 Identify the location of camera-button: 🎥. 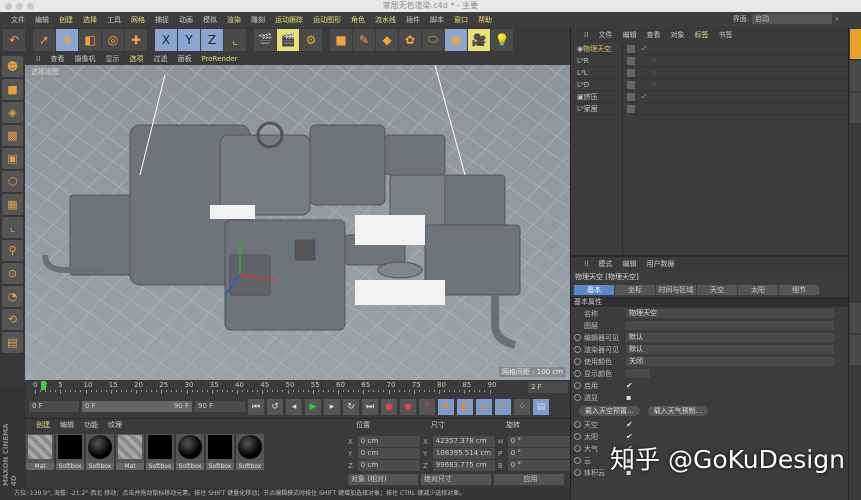
(479, 39).